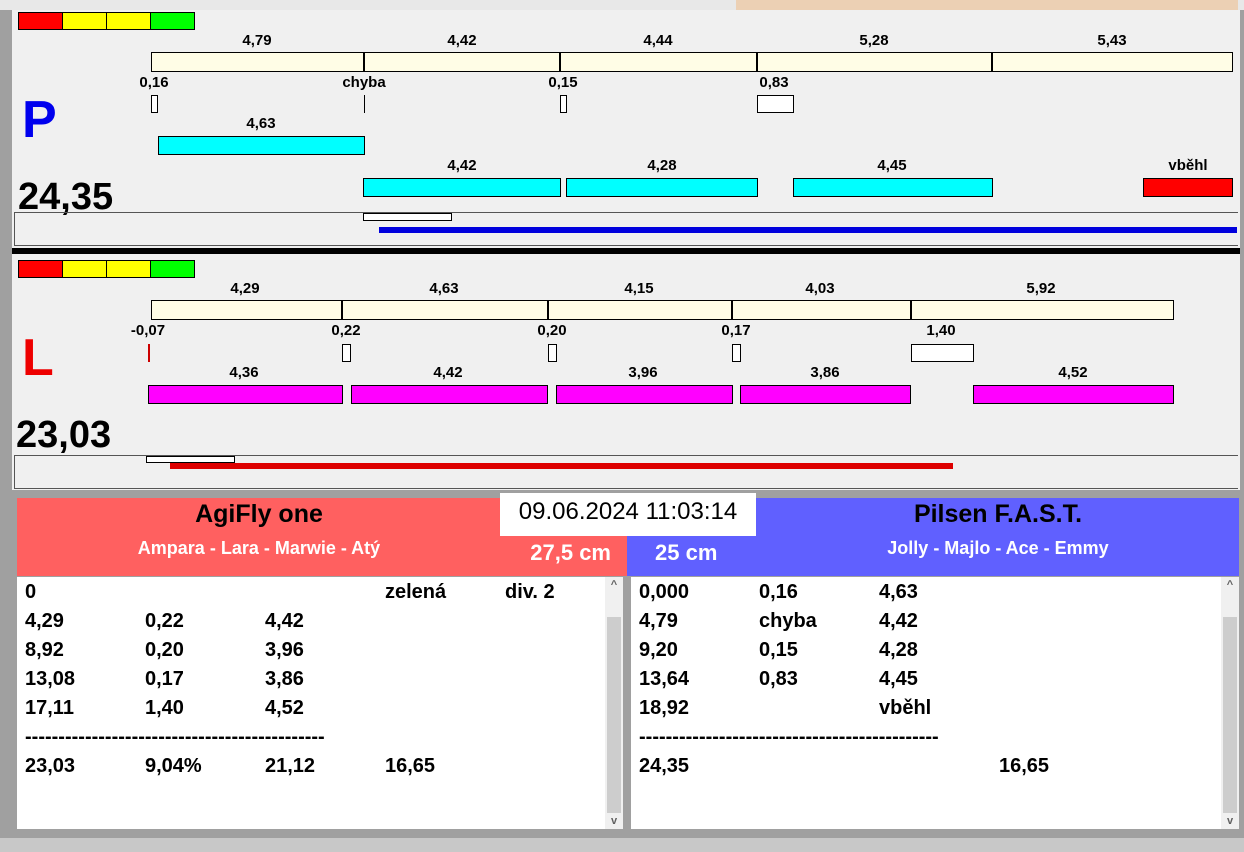 The image size is (1244, 852). Describe the element at coordinates (444, 288) in the screenshot. I see `split-label: 4,63` at that location.